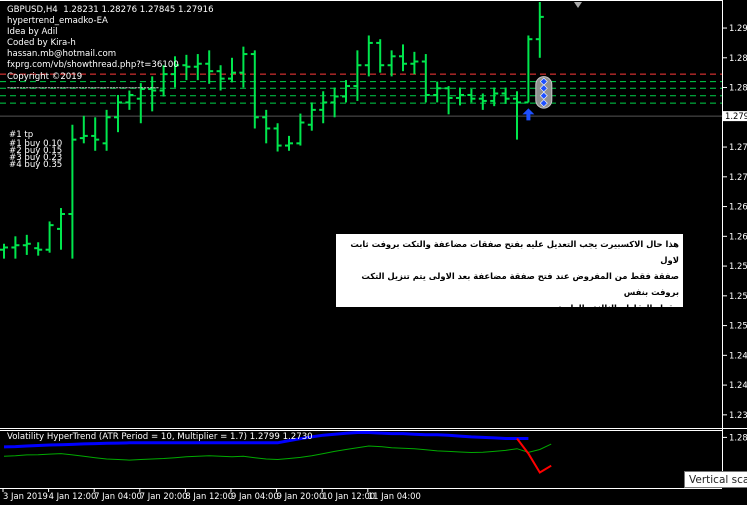 This screenshot has width=747, height=505. Describe the element at coordinates (209, 496) in the screenshot. I see `time-tick-label: 8 Jan 12:00` at that location.